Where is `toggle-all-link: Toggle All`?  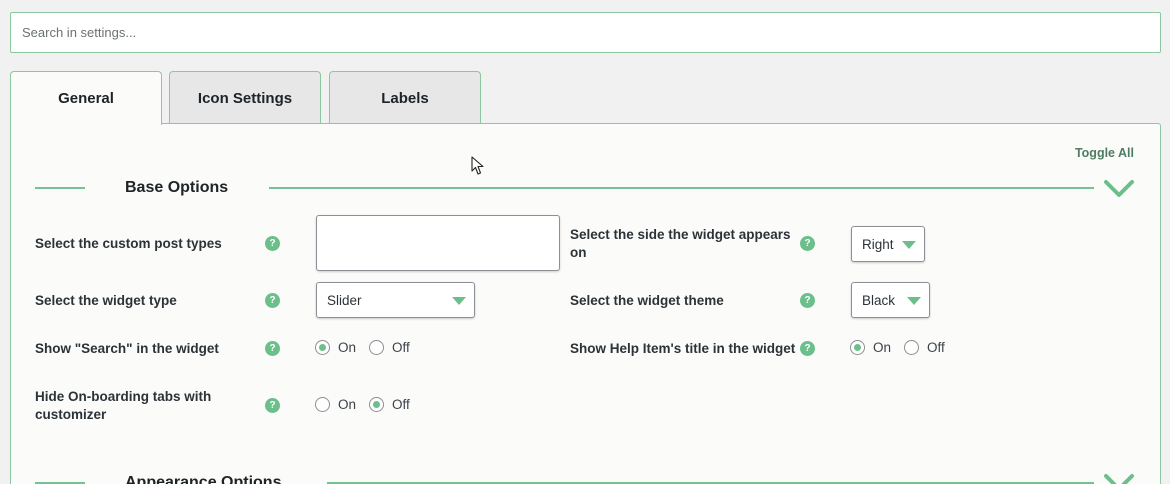
toggle-all-link: Toggle All is located at coordinates (1104, 153).